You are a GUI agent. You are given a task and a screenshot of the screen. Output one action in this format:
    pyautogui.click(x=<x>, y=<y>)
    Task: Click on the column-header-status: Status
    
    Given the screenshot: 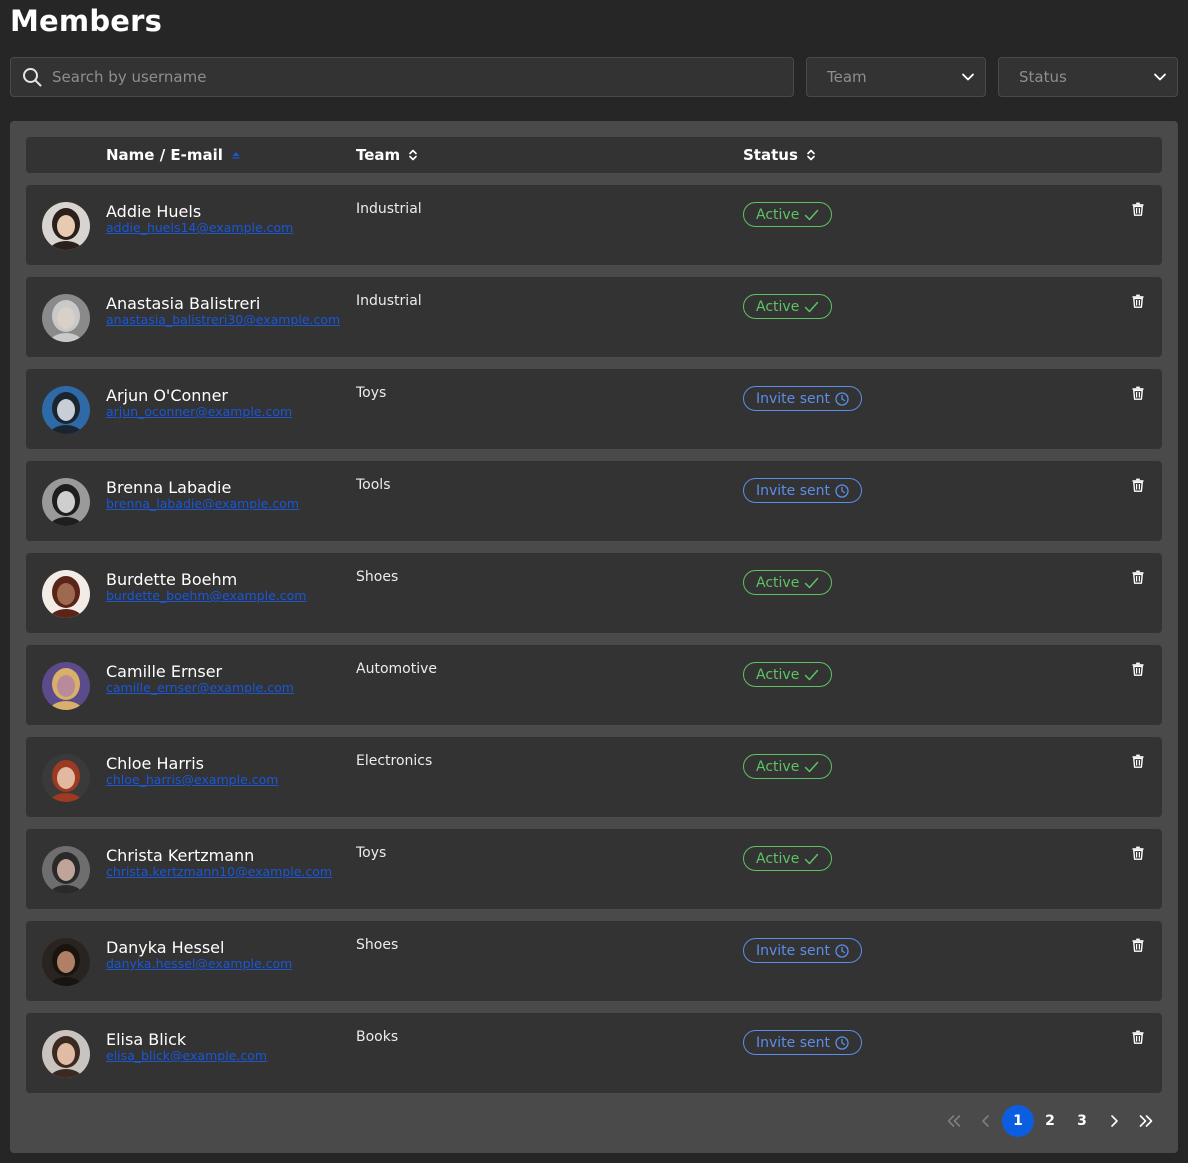 What is the action you would take?
    pyautogui.click(x=779, y=155)
    